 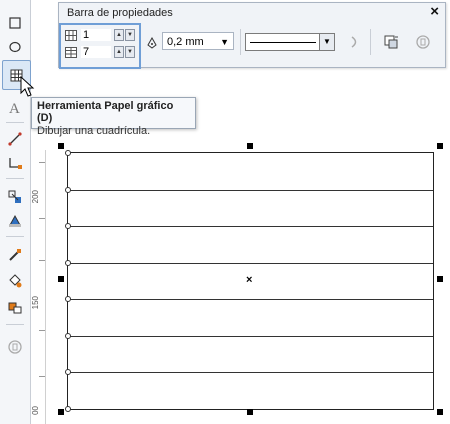 I want to click on rows-spinner: 7 ▲ ▼, so click(x=100, y=52).